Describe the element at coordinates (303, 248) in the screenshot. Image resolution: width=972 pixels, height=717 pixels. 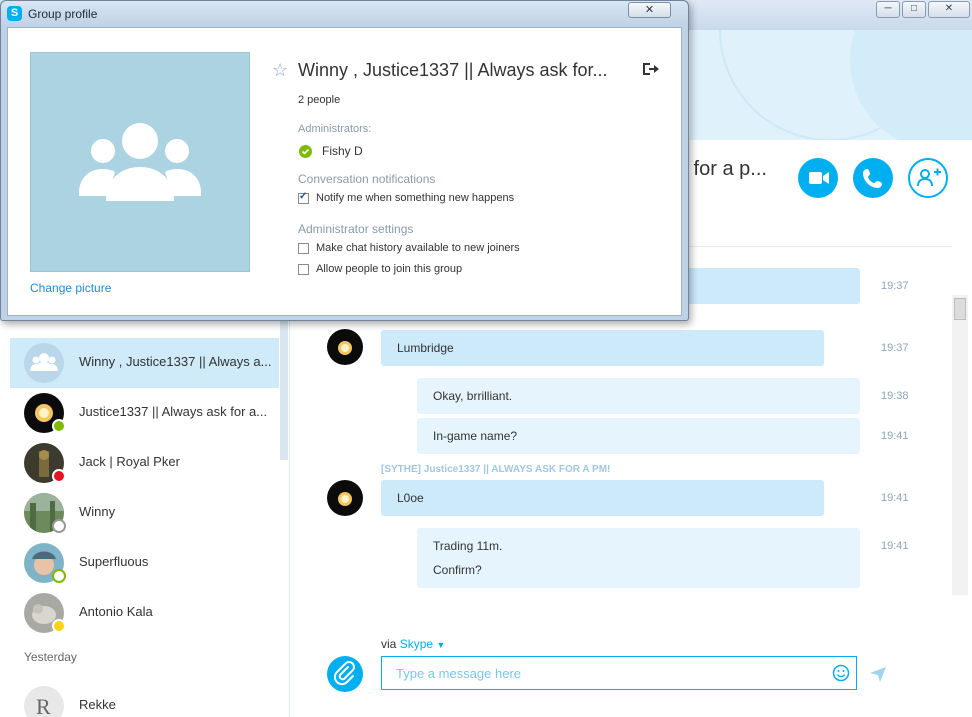
I see `history-checkbox` at that location.